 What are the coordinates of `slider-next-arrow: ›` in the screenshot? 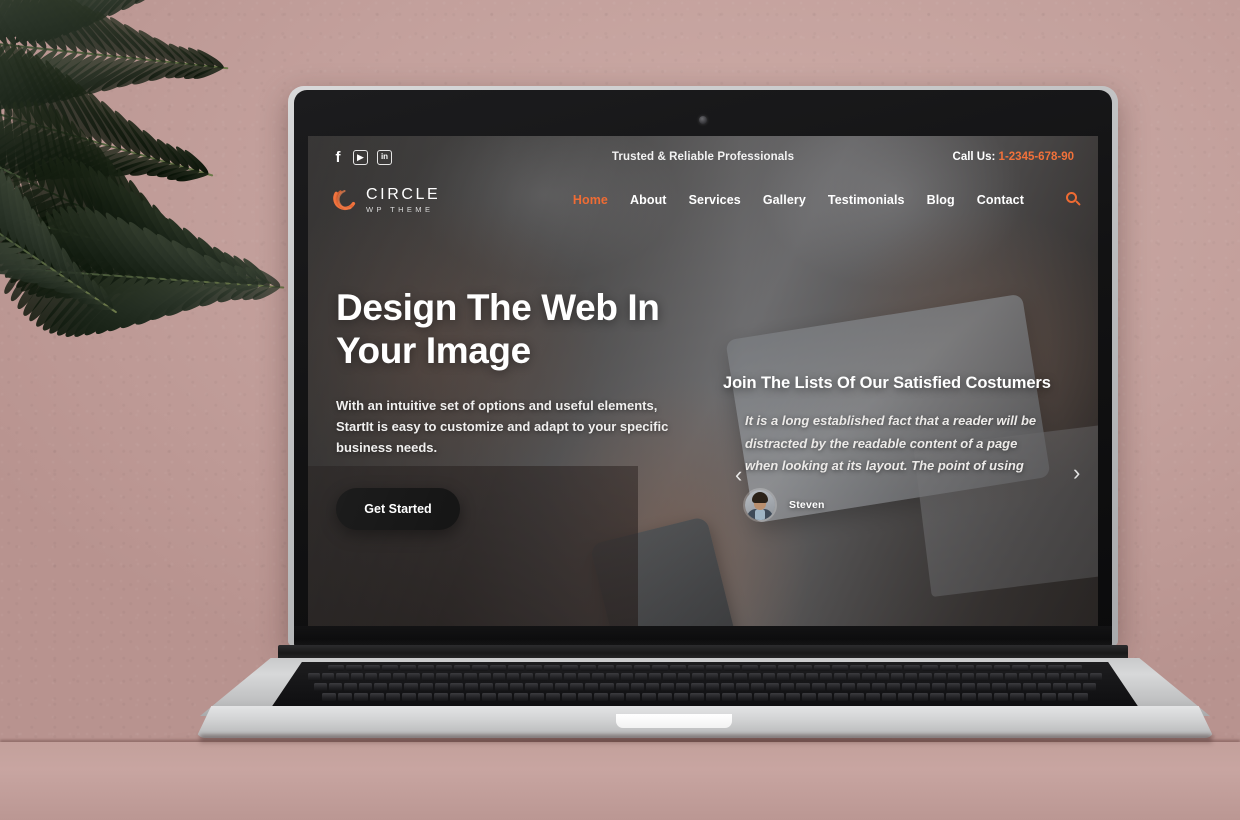 It's located at (1076, 473).